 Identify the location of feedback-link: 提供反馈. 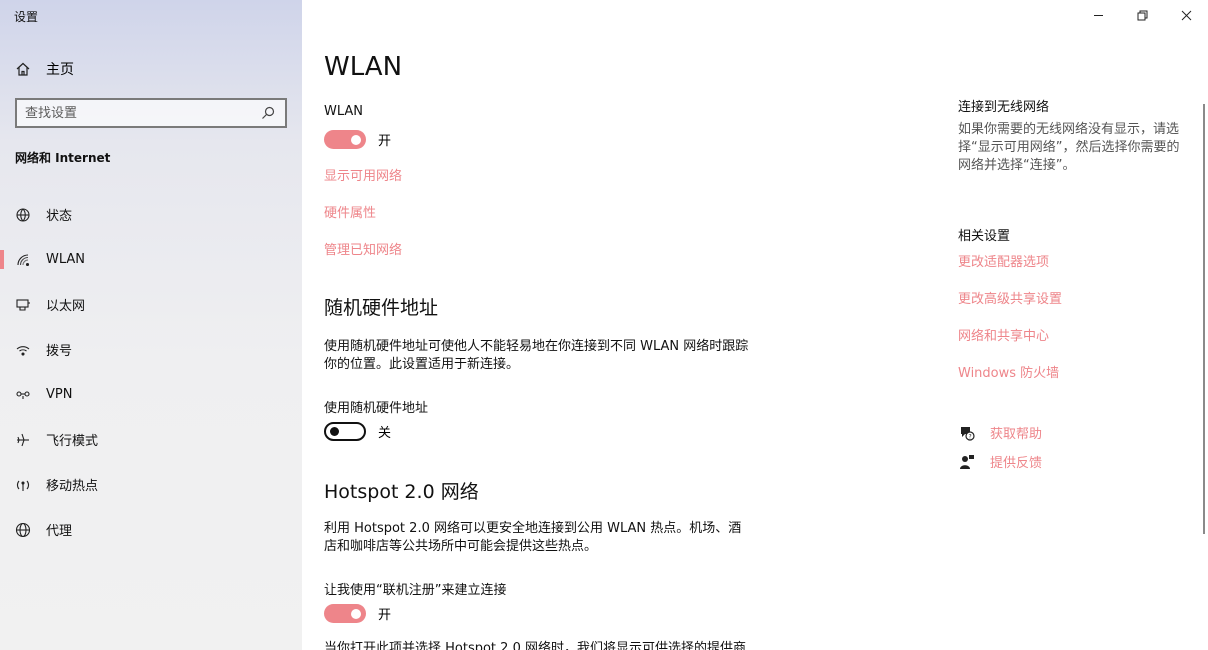
(1000, 461).